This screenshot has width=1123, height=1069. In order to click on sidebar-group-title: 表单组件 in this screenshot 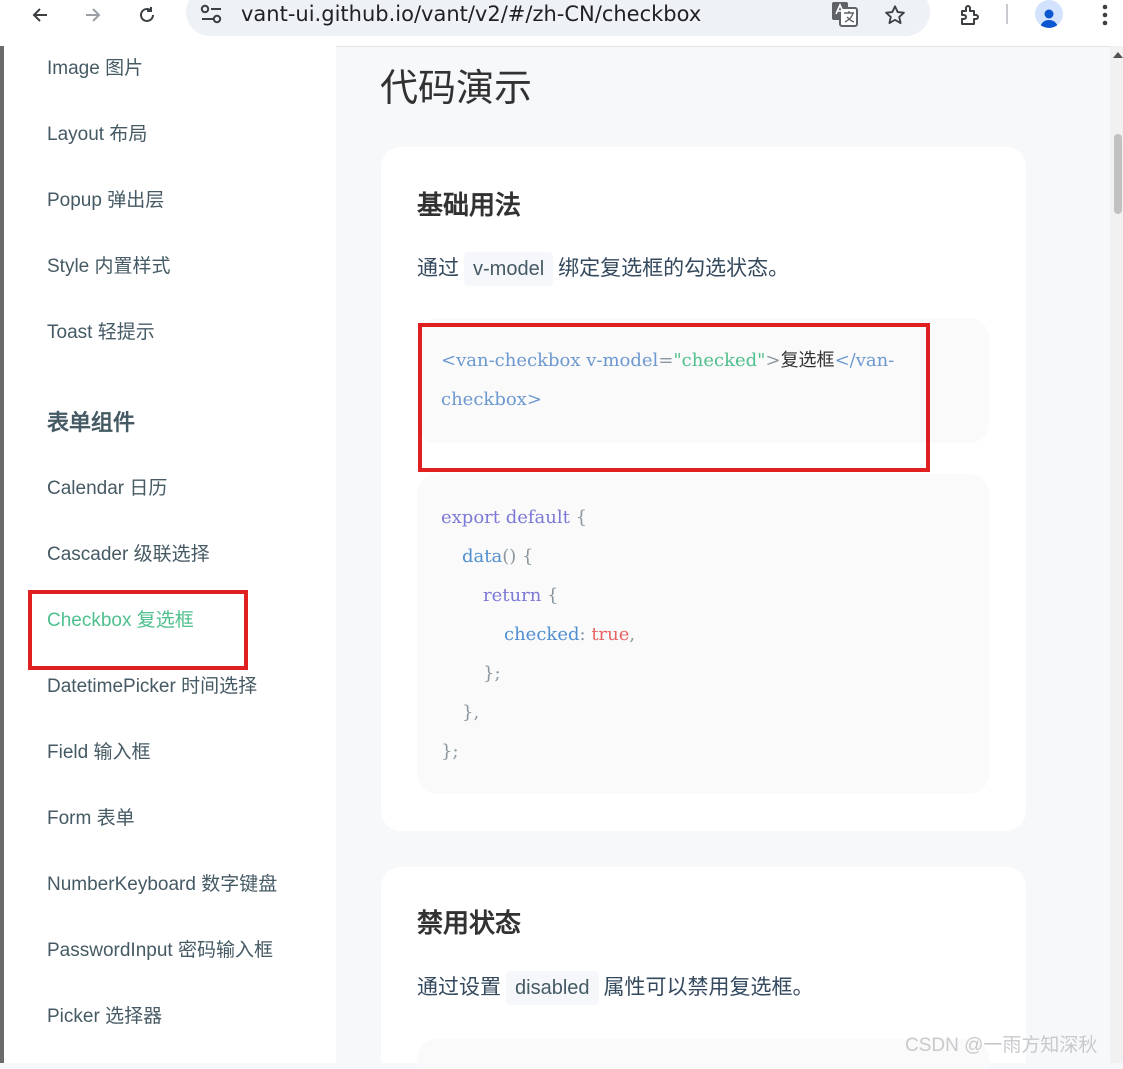, I will do `click(91, 422)`.